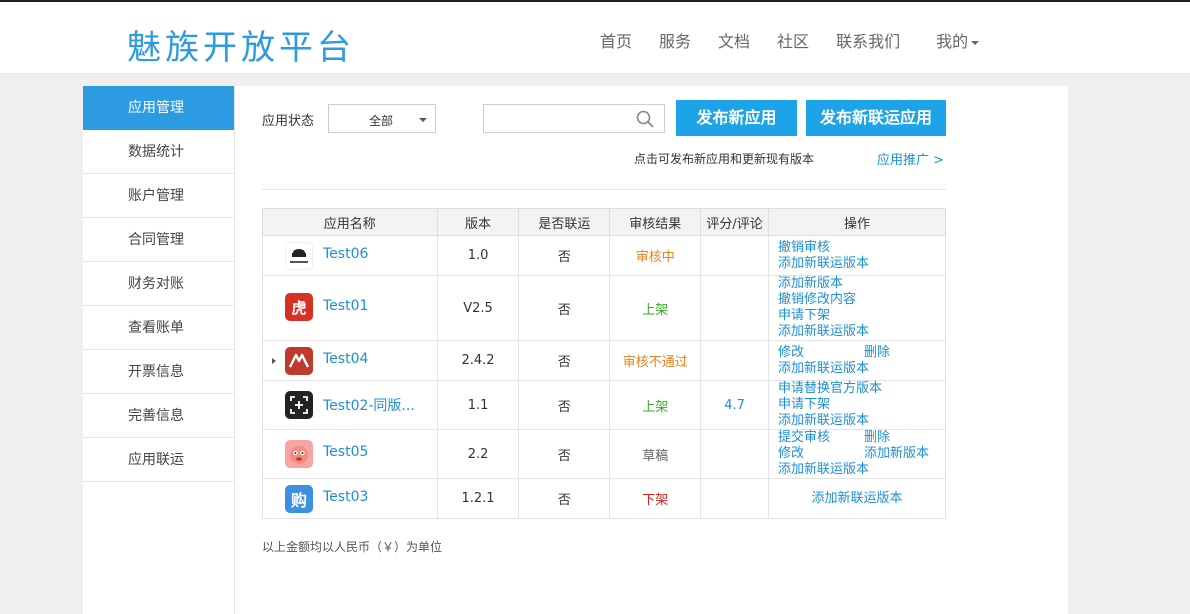 This screenshot has width=1190, height=614. Describe the element at coordinates (158, 416) in the screenshot. I see `sidebar-item-profile: 完善信息` at that location.